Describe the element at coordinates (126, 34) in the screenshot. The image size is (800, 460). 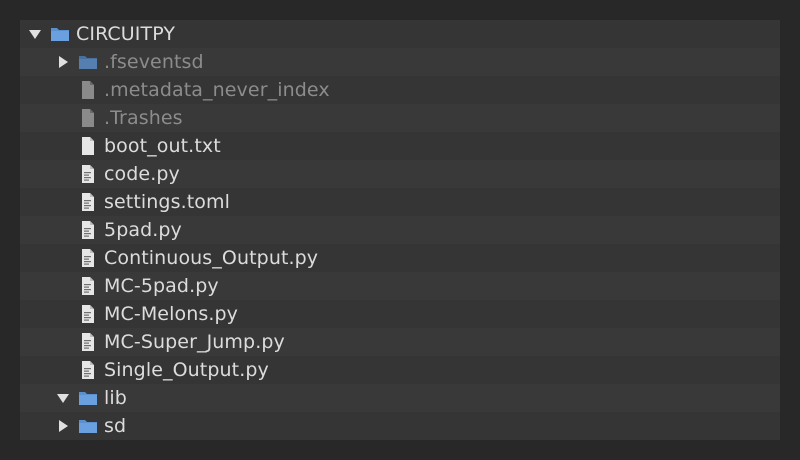
I see `tree-root-label: CIRCUITPY` at that location.